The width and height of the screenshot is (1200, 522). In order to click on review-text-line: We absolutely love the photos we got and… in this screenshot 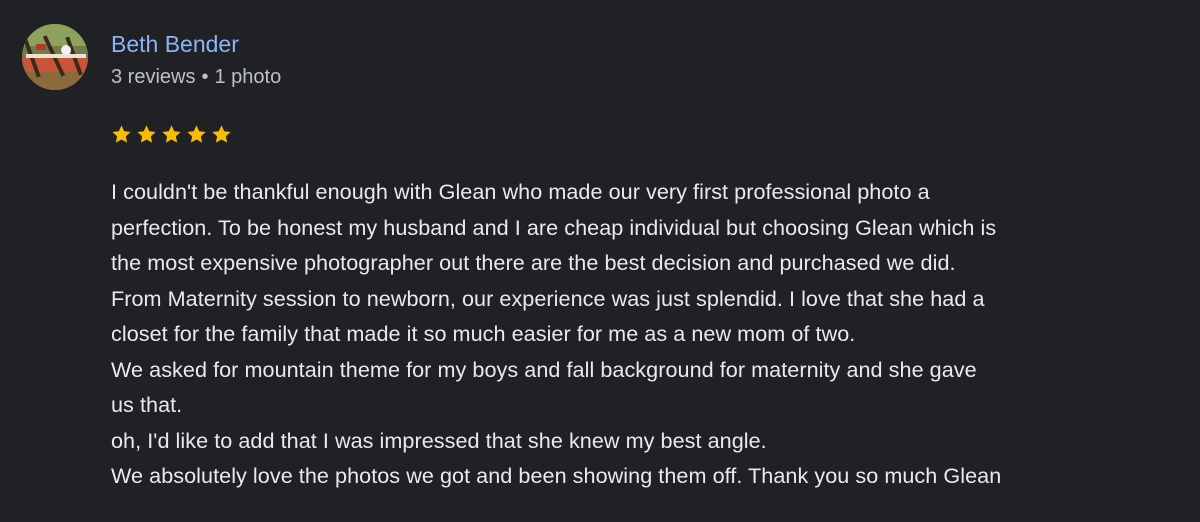, I will do `click(556, 475)`.